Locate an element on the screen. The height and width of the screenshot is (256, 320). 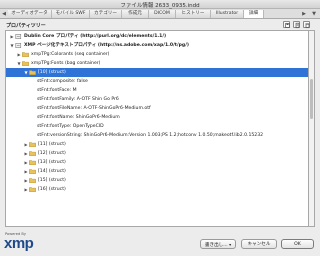
tree-row: ▶ [16] (struct) is located at coordinates (157, 189).